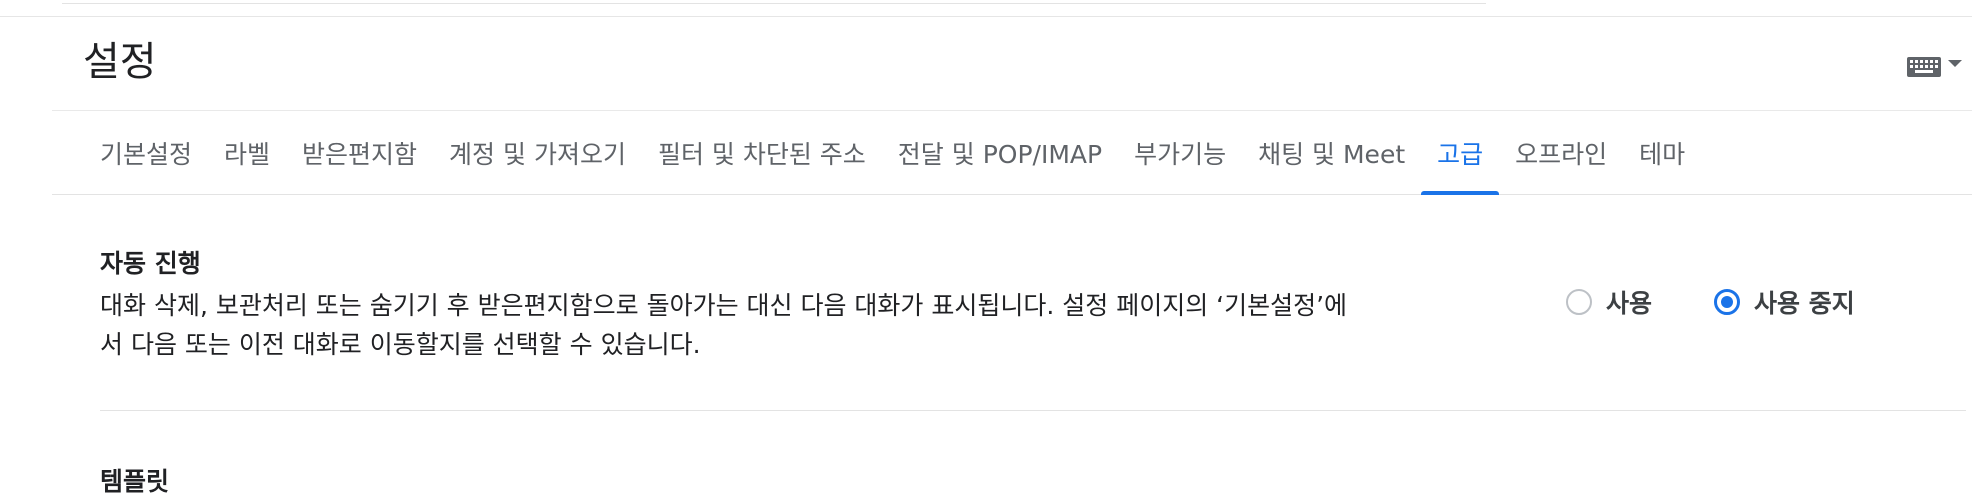 The image size is (1972, 500). What do you see at coordinates (154, 152) in the screenshot?
I see `tab-general: 기본설정` at bounding box center [154, 152].